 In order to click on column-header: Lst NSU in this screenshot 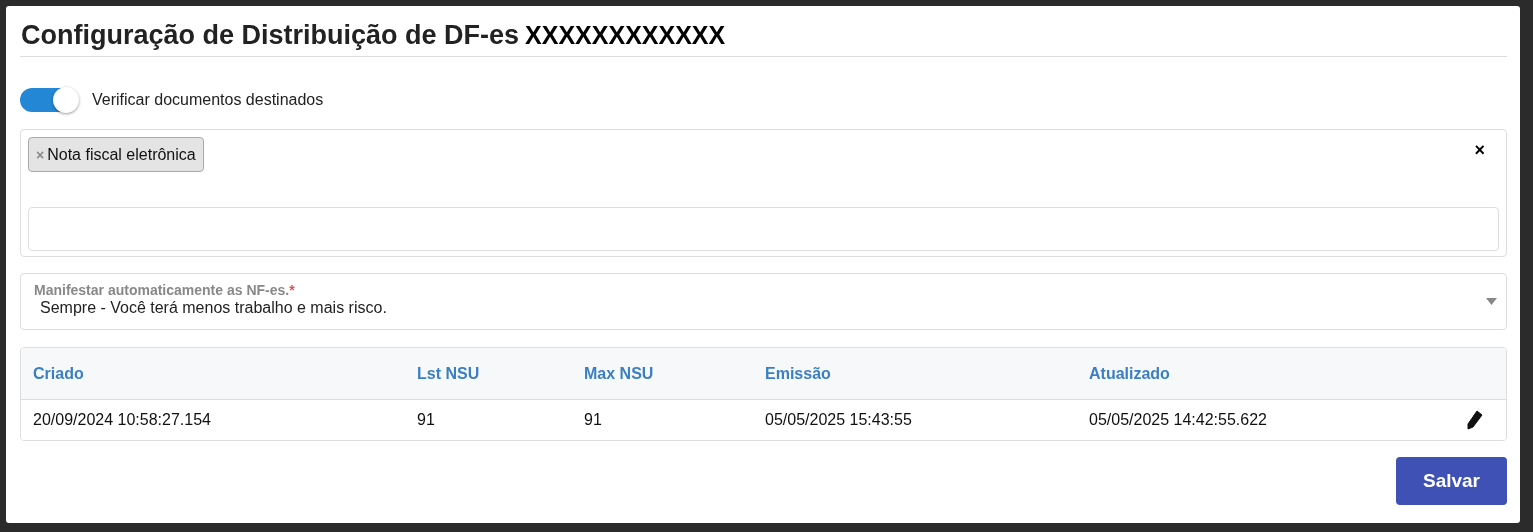, I will do `click(449, 373)`.